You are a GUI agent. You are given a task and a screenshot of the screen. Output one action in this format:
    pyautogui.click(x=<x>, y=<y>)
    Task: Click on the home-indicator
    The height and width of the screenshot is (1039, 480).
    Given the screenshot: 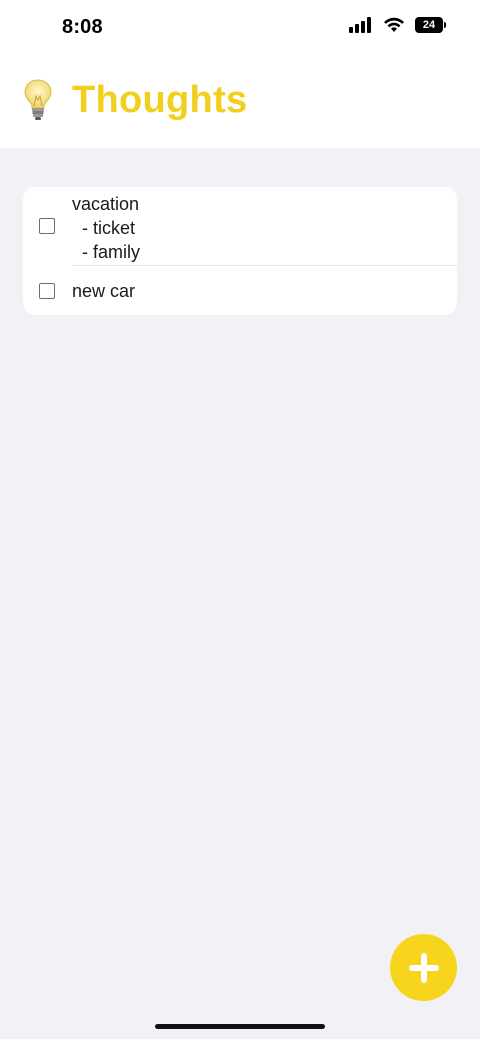 What is the action you would take?
    pyautogui.click(x=240, y=1026)
    